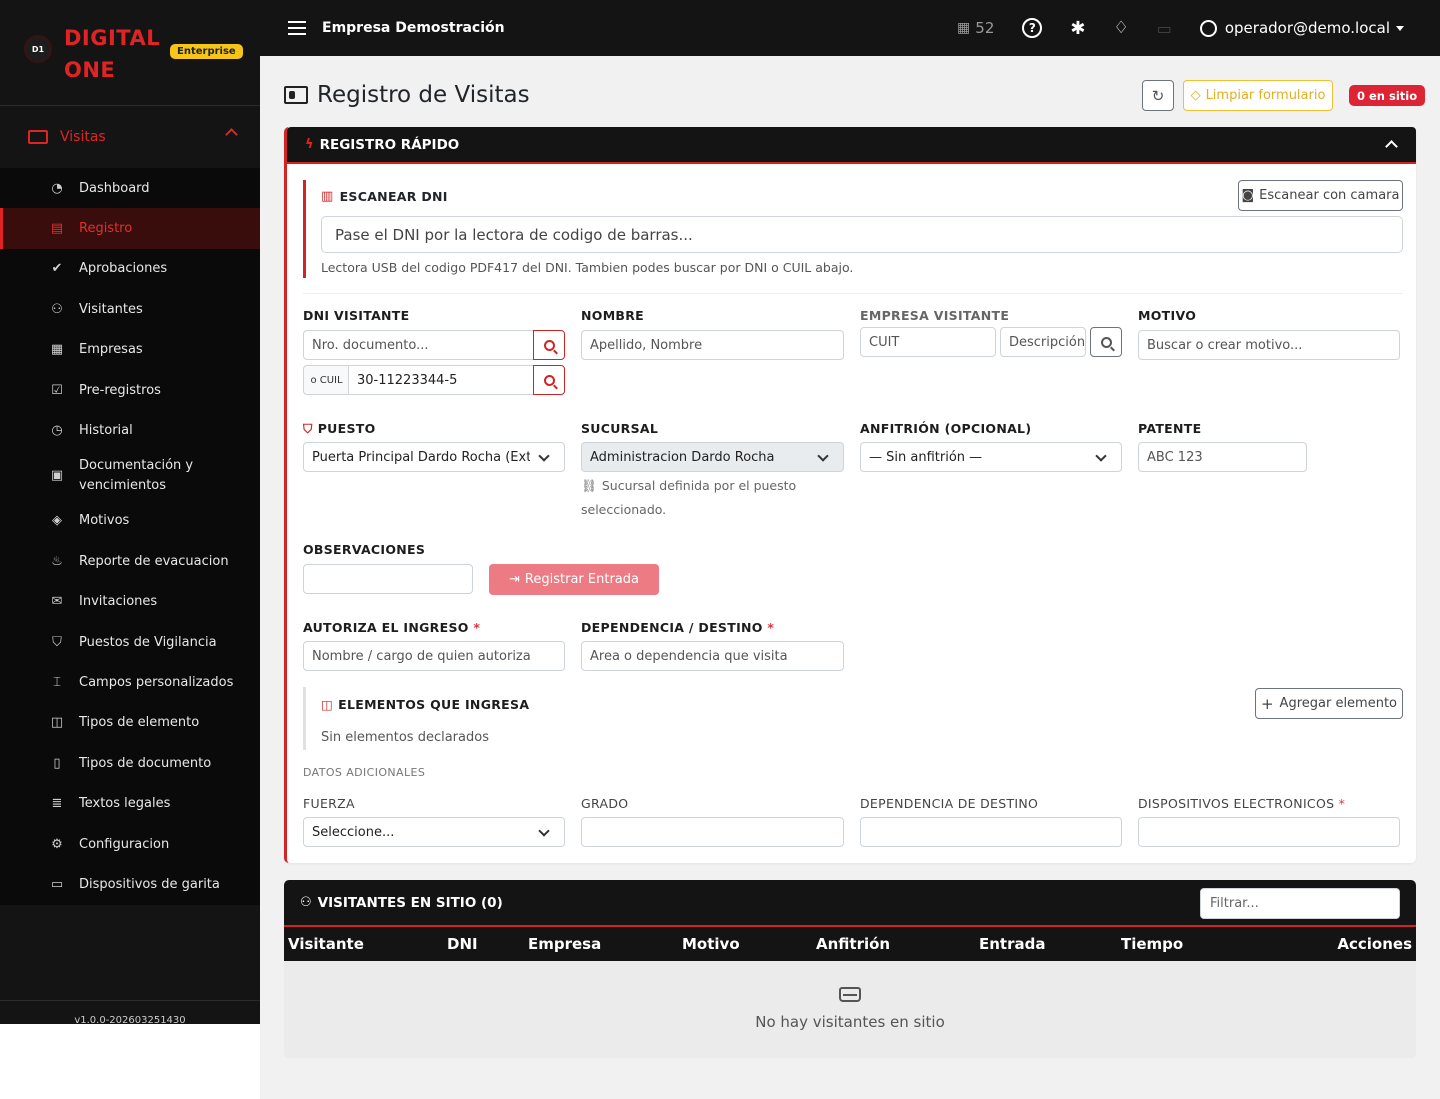  Describe the element at coordinates (1320, 195) in the screenshot. I see `scan-camera-button: ◙ Escanear con camara` at that location.